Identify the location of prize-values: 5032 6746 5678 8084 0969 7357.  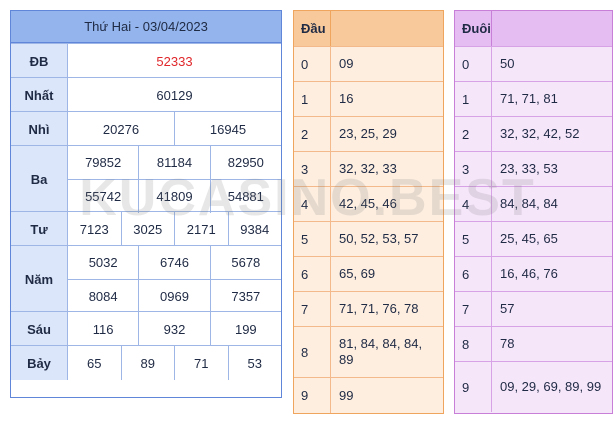
(174, 279).